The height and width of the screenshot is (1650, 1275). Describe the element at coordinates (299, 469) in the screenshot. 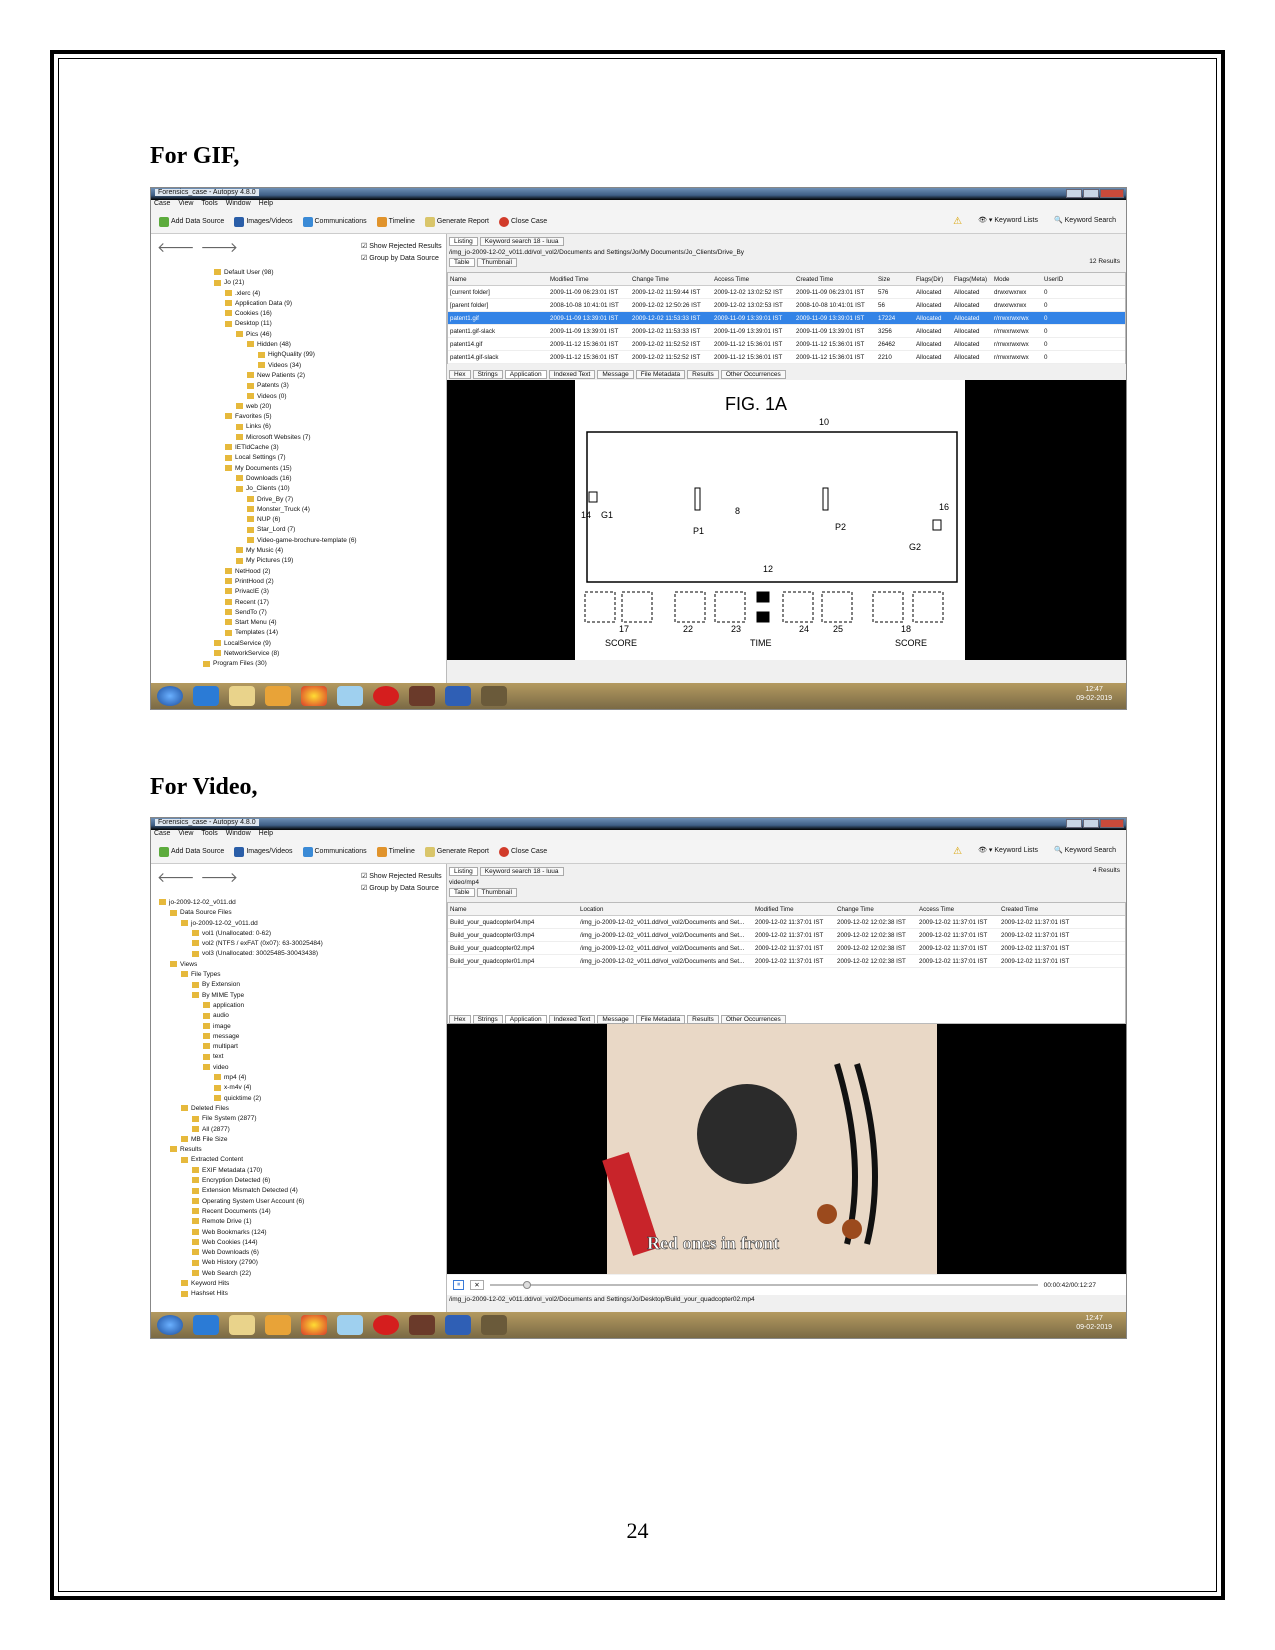

I see `tree-node: My Documents (15)` at that location.